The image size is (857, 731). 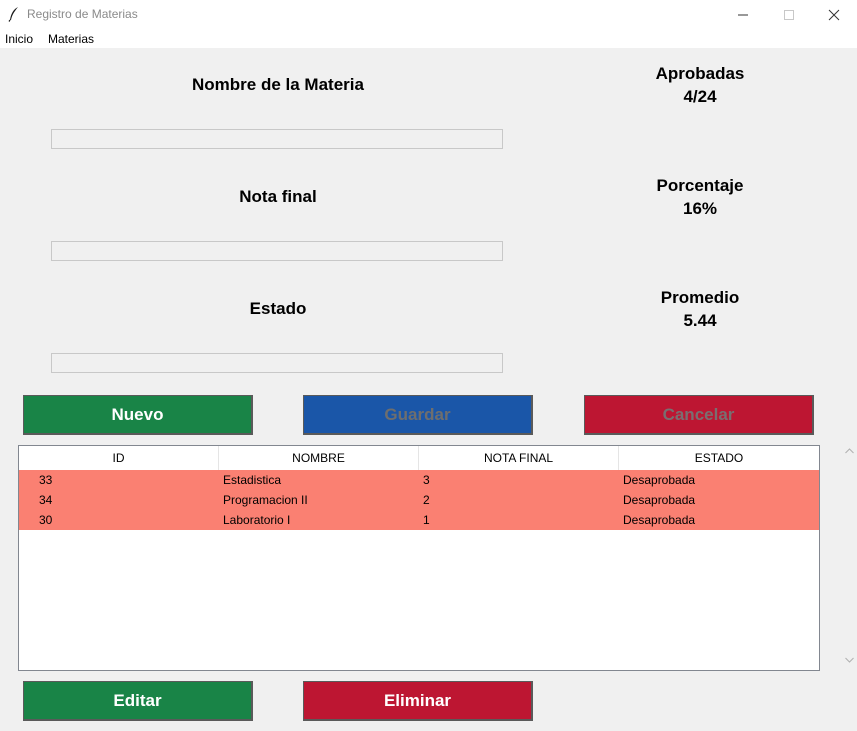 I want to click on guardar-button: Guardar, so click(x=418, y=415).